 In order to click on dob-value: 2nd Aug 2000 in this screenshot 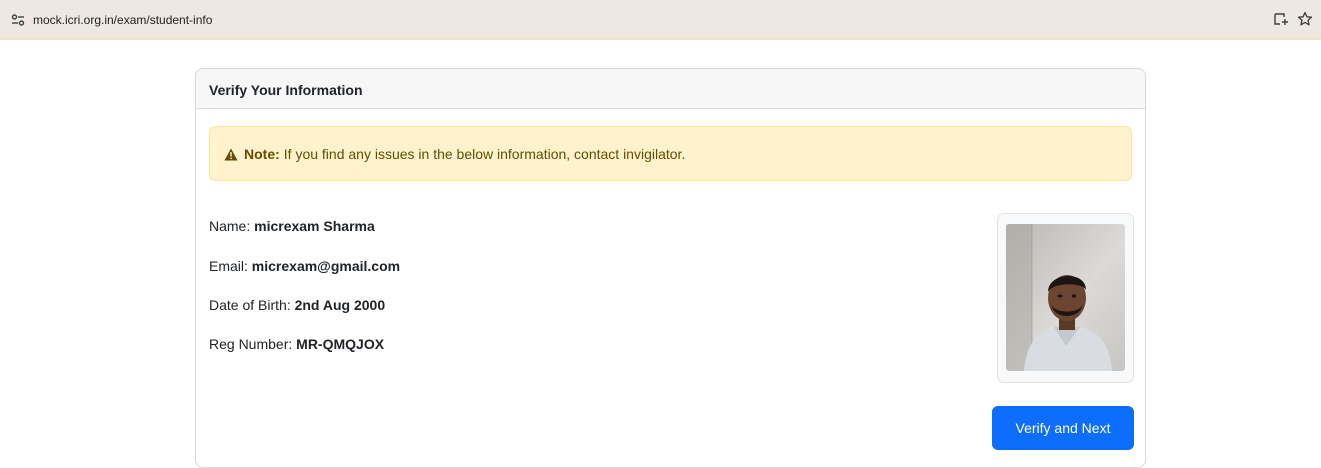, I will do `click(340, 305)`.